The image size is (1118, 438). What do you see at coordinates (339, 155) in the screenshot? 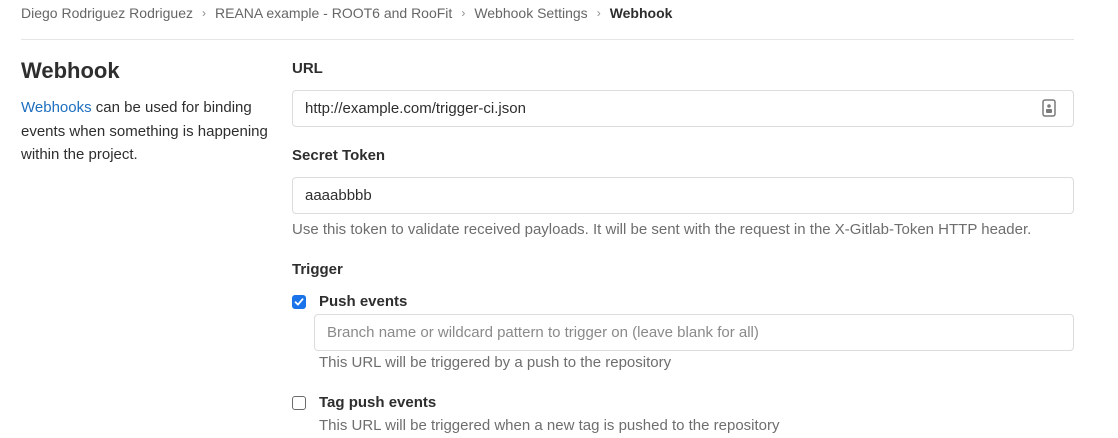
I see `secret-token-label: Secret Token` at bounding box center [339, 155].